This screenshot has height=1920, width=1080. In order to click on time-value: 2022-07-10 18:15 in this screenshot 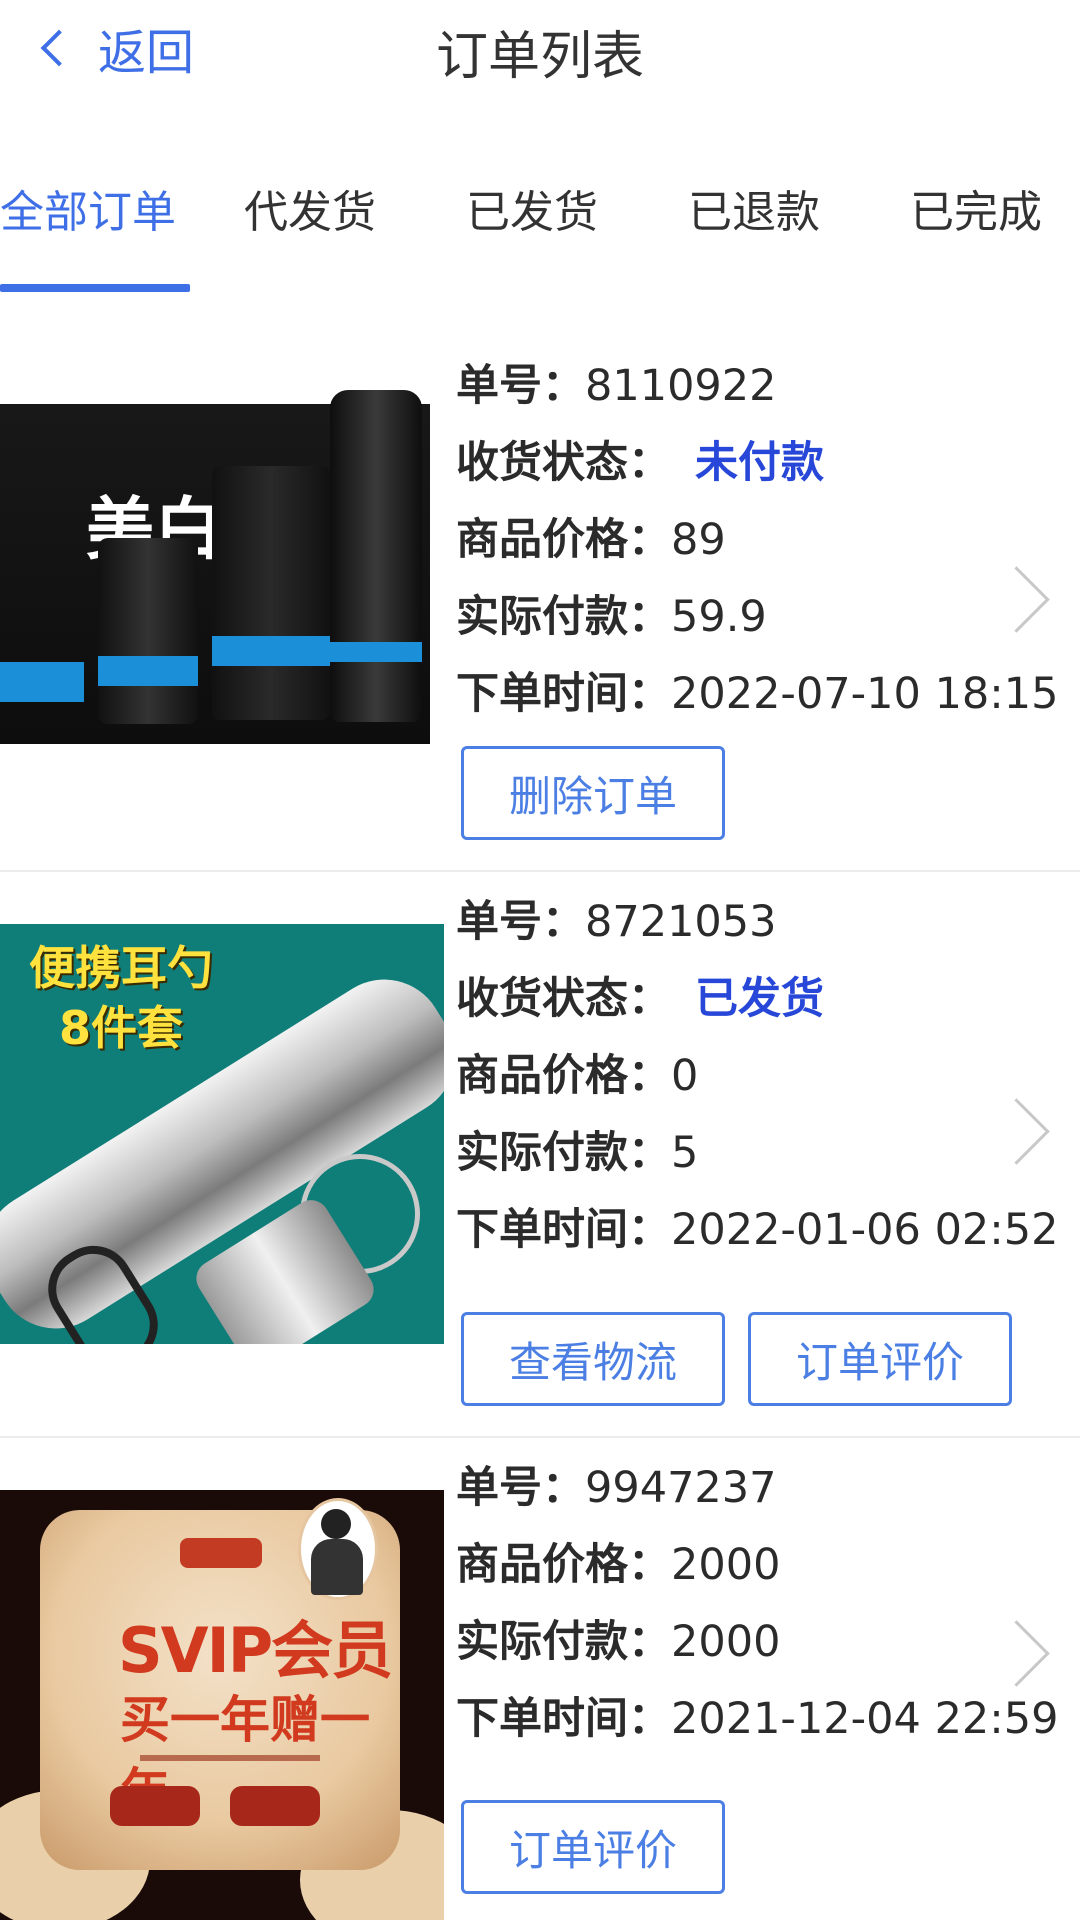, I will do `click(865, 694)`.